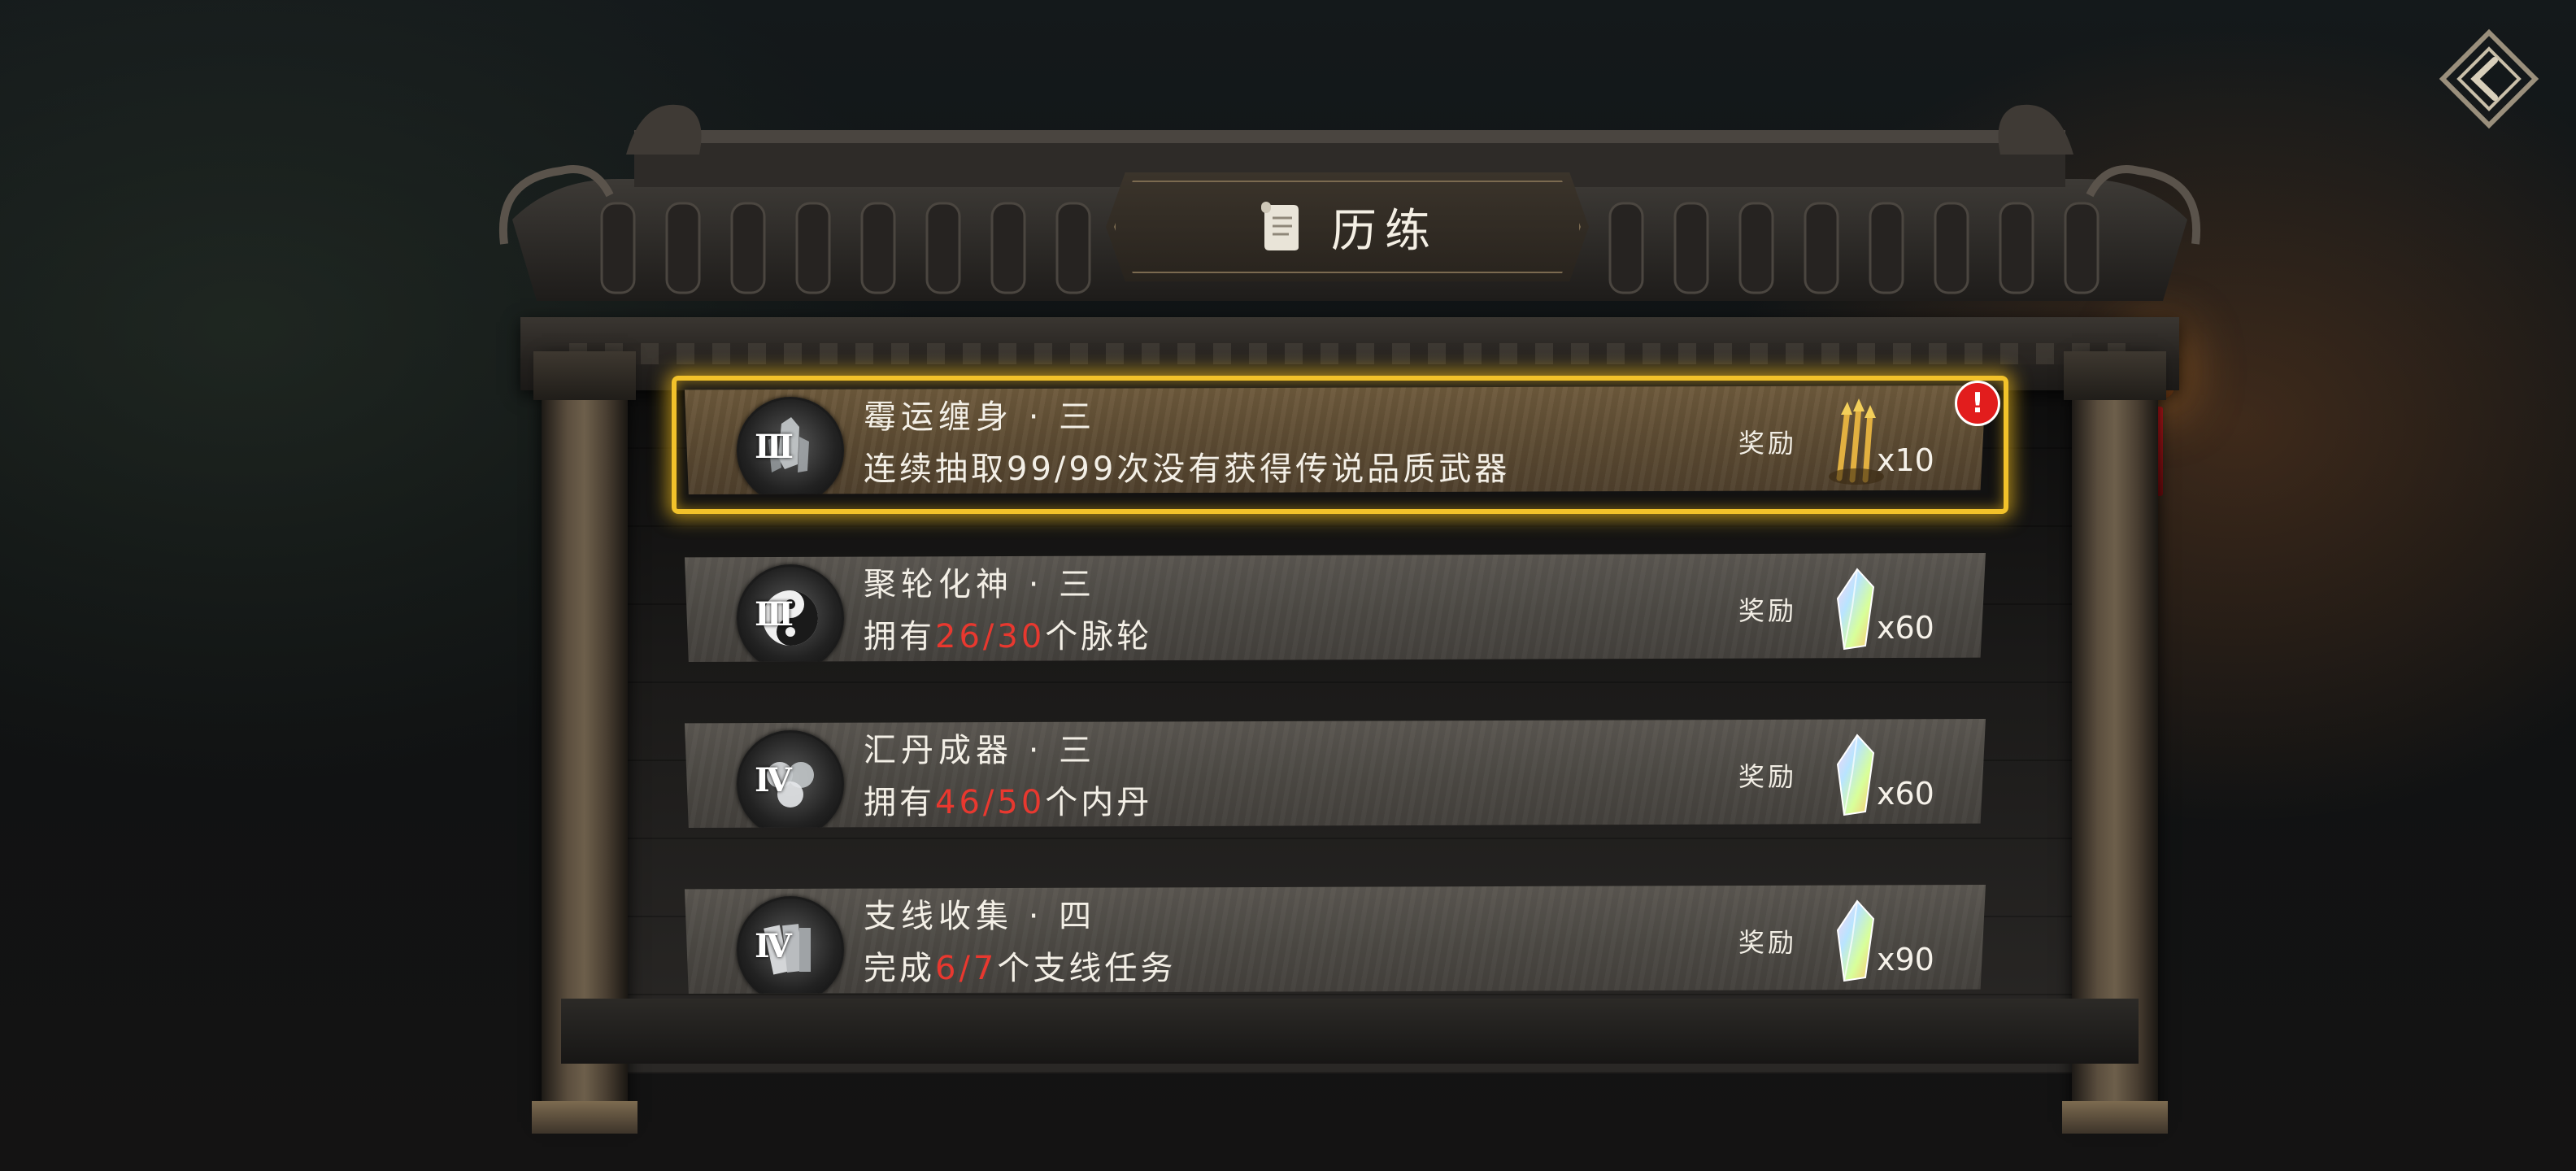 Image resolution: width=2576 pixels, height=1171 pixels. Describe the element at coordinates (1187, 470) in the screenshot. I see `task-description: 连续抽取99/99次没有获得传说品质武器` at that location.